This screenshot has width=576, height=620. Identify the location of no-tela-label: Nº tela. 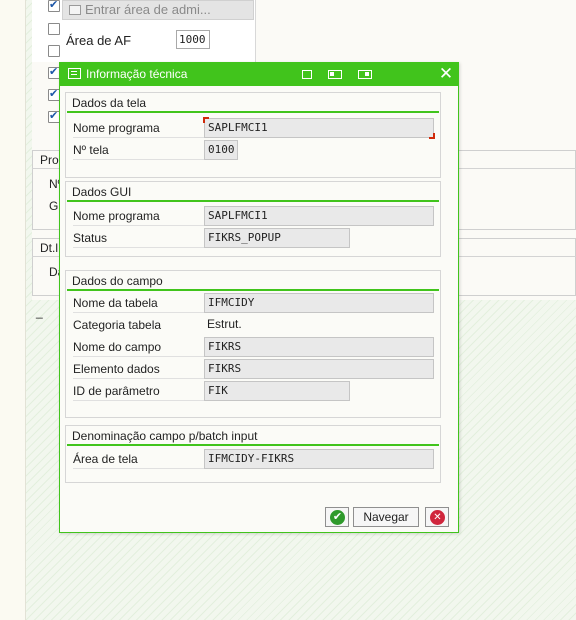
(140, 150).